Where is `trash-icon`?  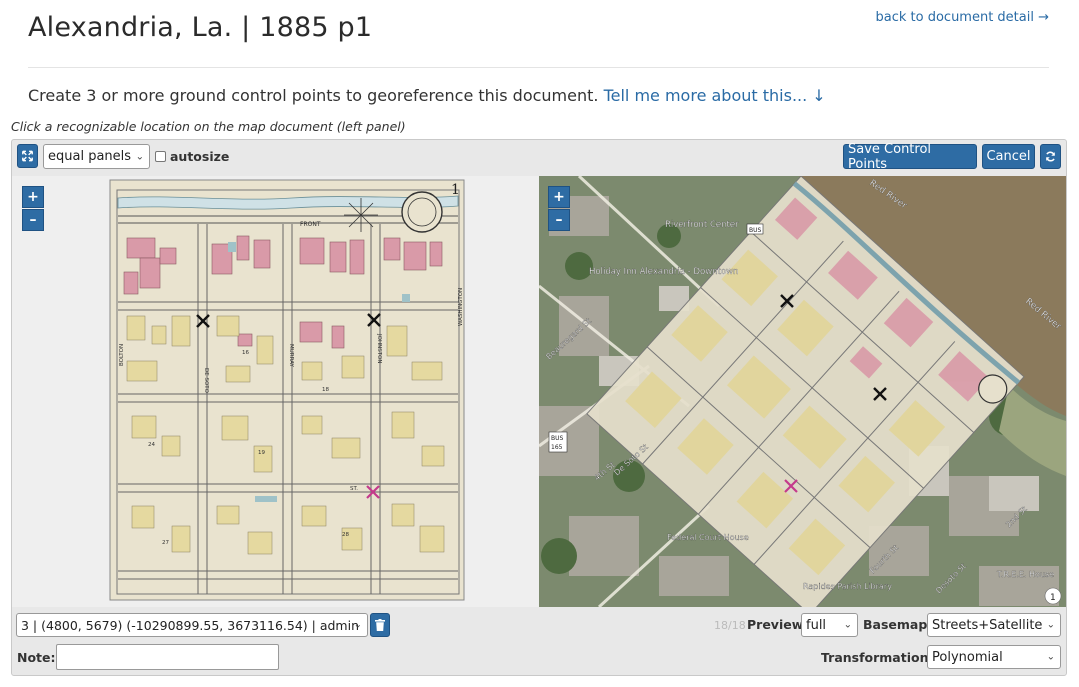 trash-icon is located at coordinates (380, 625).